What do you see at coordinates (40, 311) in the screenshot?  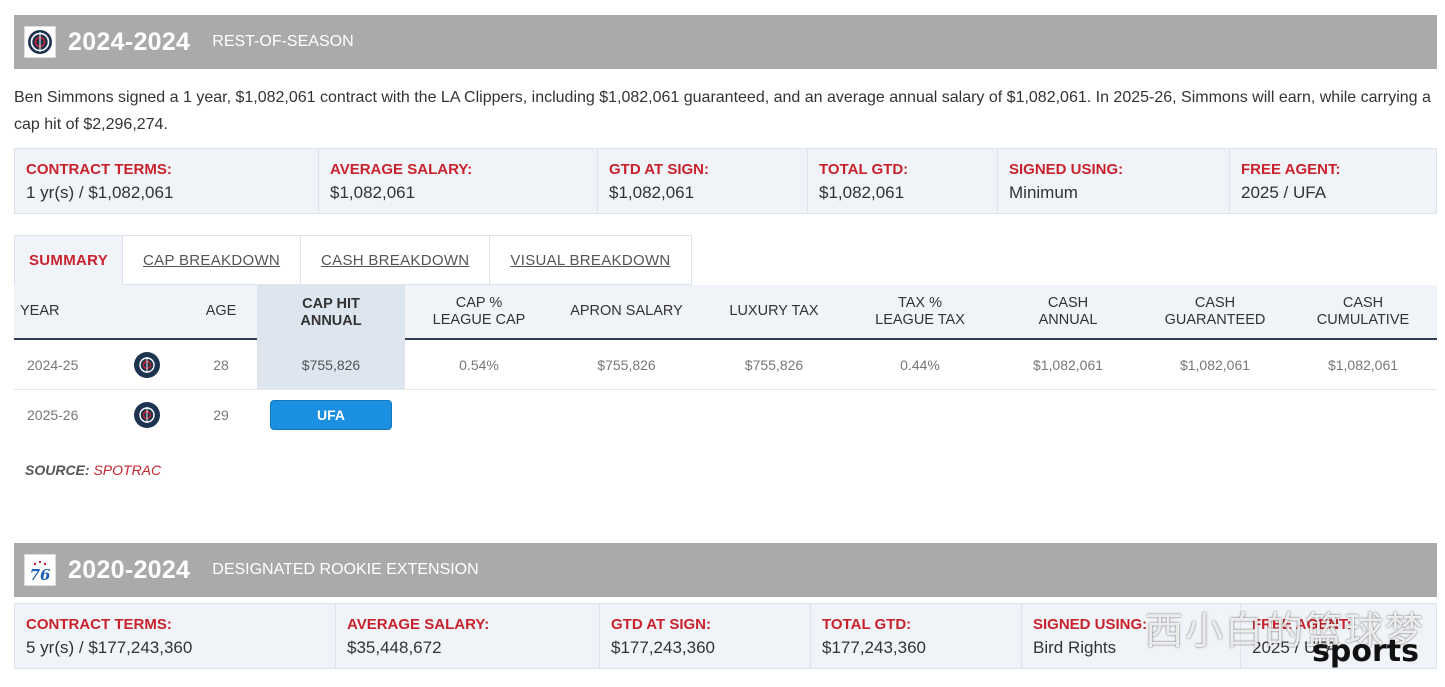 I see `col-label: YEAR` at bounding box center [40, 311].